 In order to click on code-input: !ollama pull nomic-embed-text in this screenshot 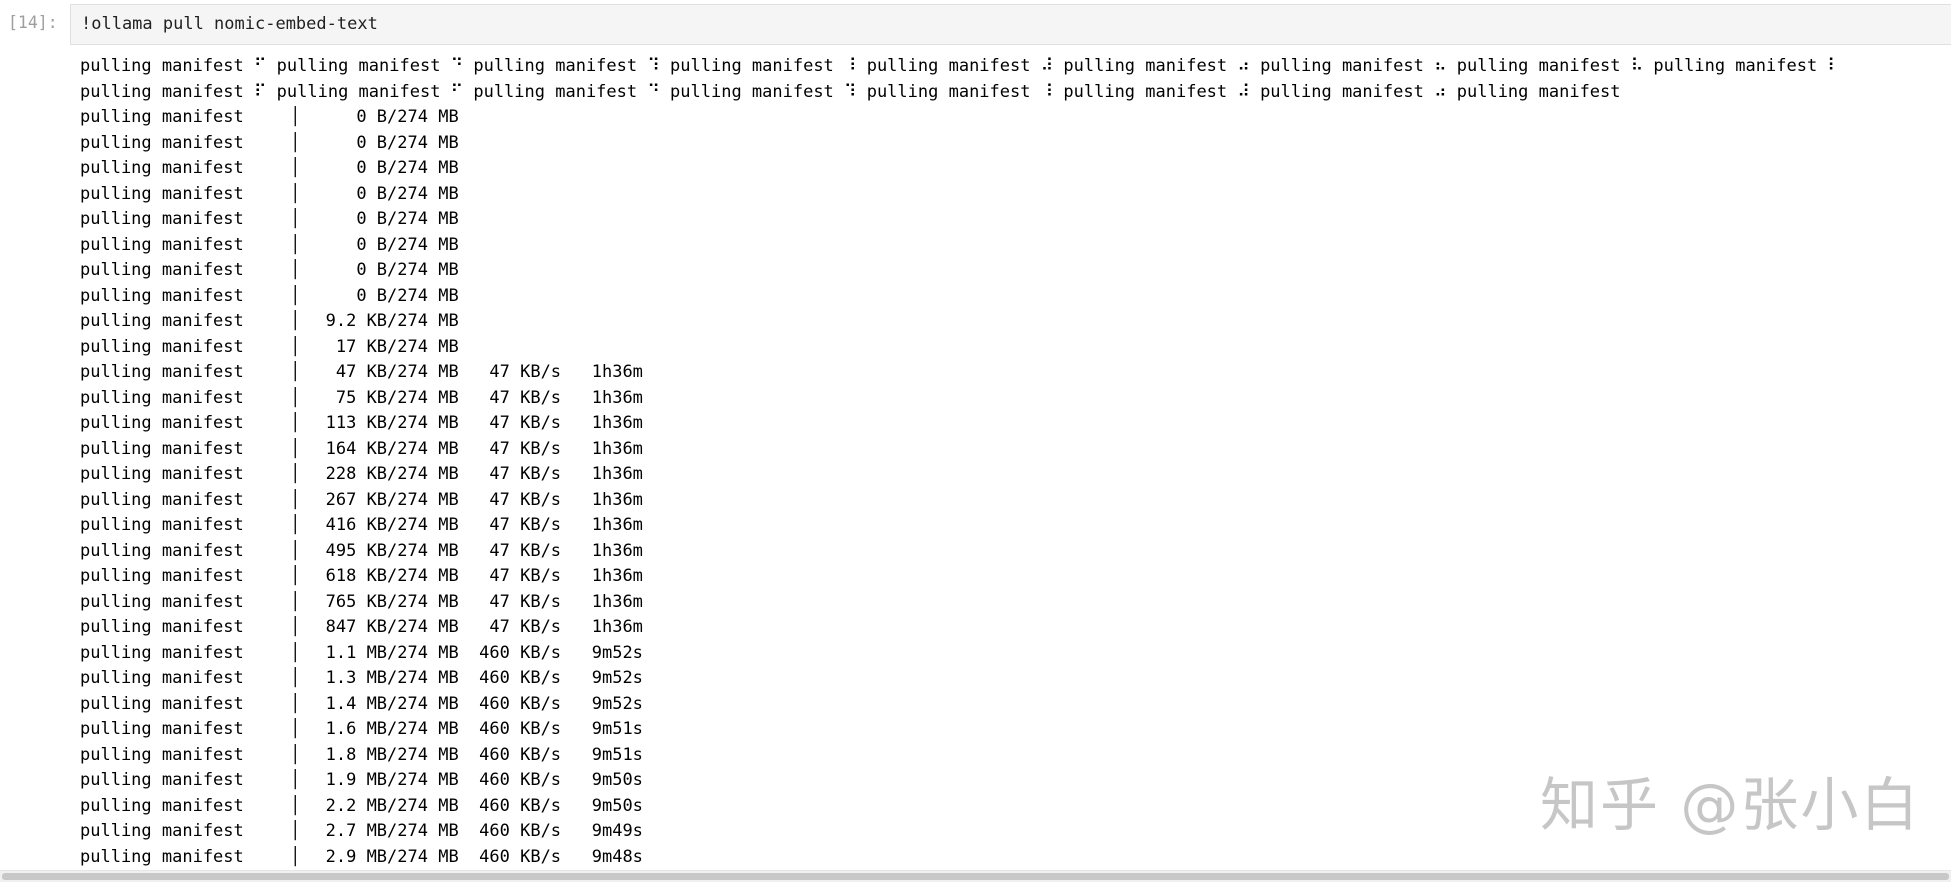, I will do `click(1010, 24)`.